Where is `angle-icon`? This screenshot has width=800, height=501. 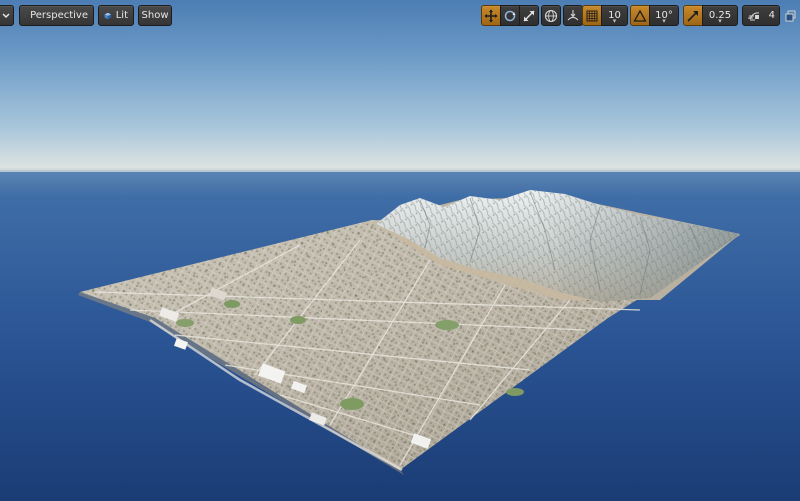
angle-icon is located at coordinates (640, 15).